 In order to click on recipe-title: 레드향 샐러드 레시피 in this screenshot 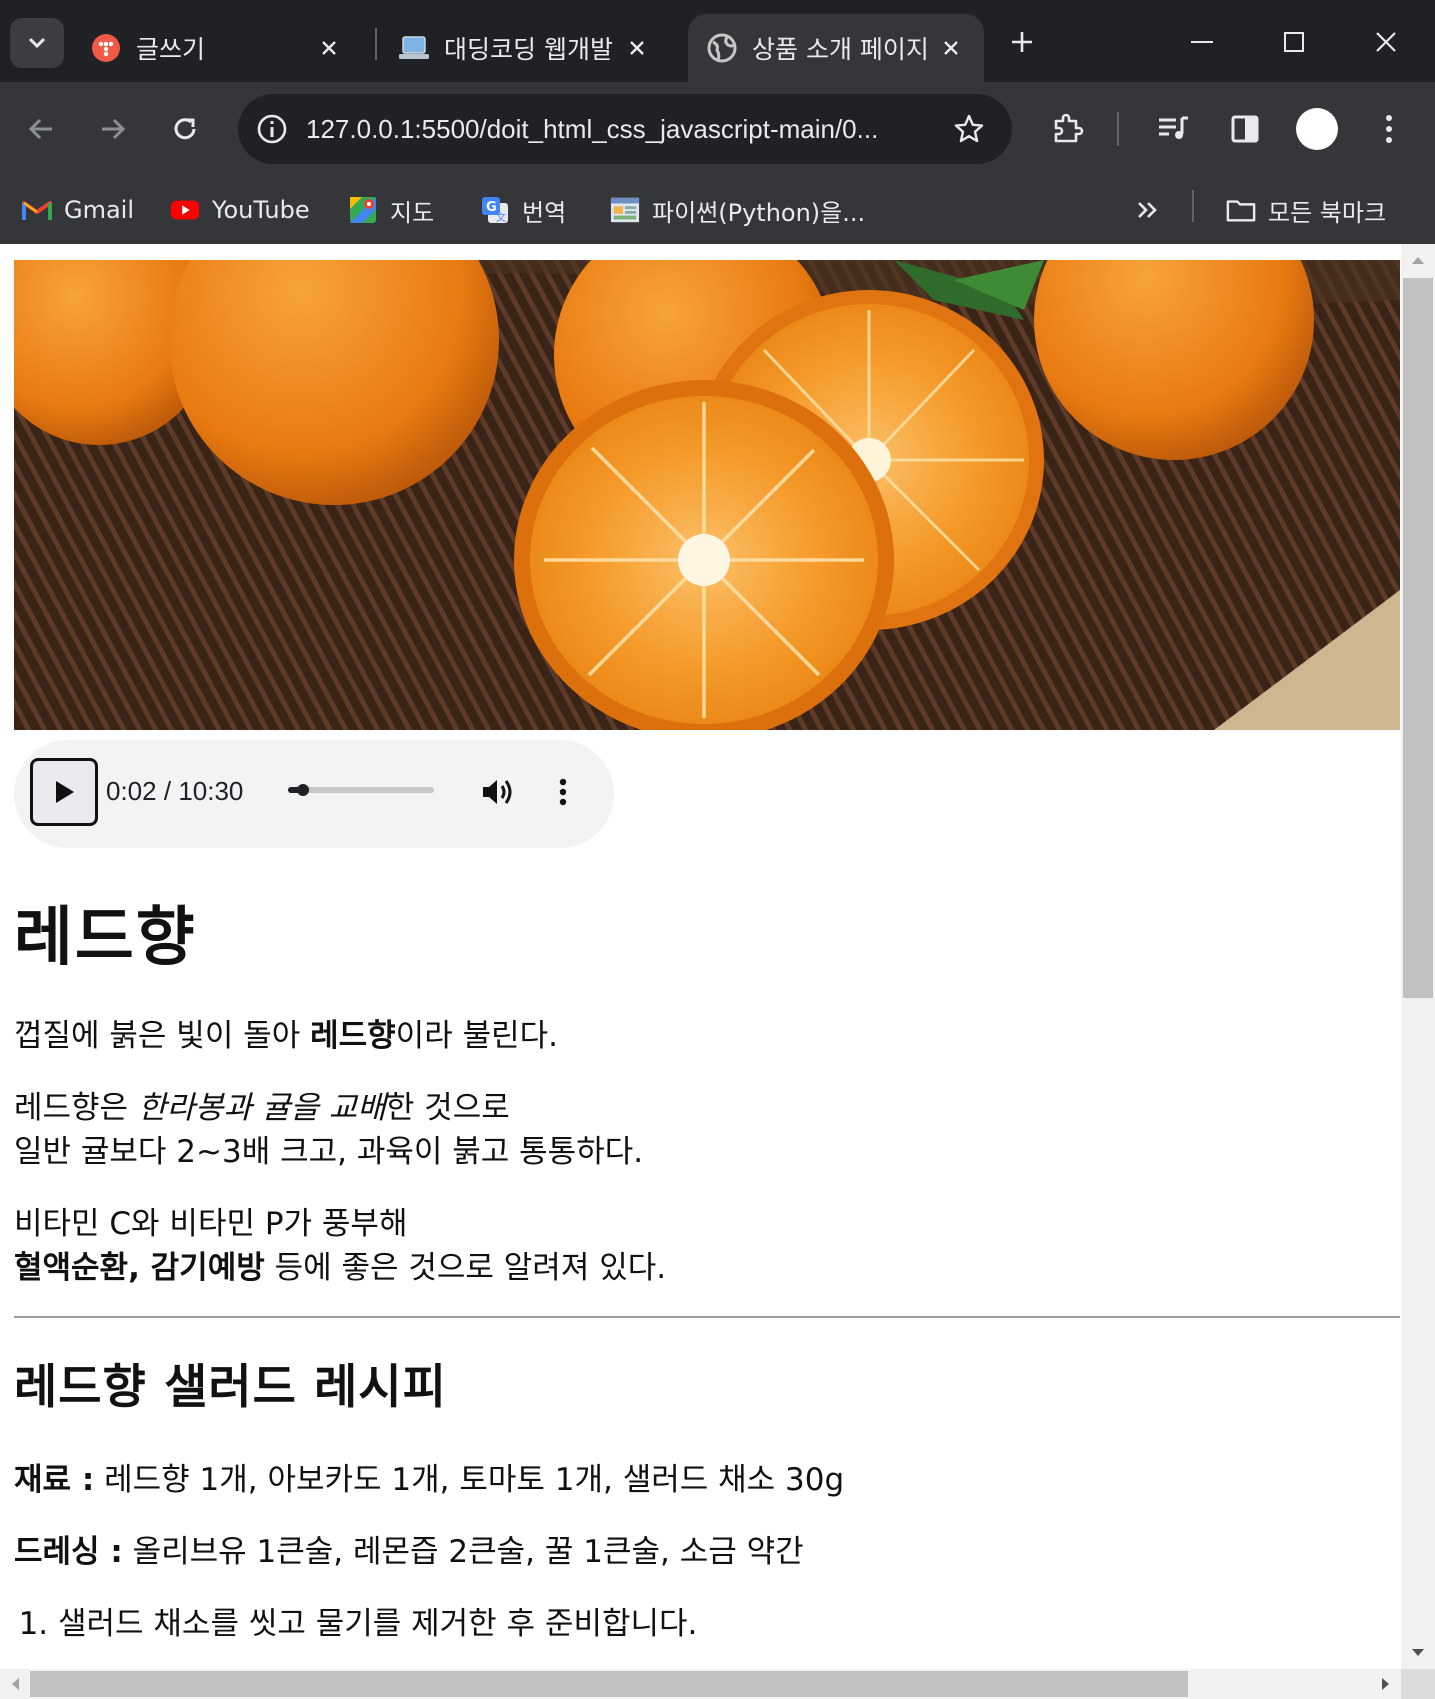, I will do `click(230, 1387)`.